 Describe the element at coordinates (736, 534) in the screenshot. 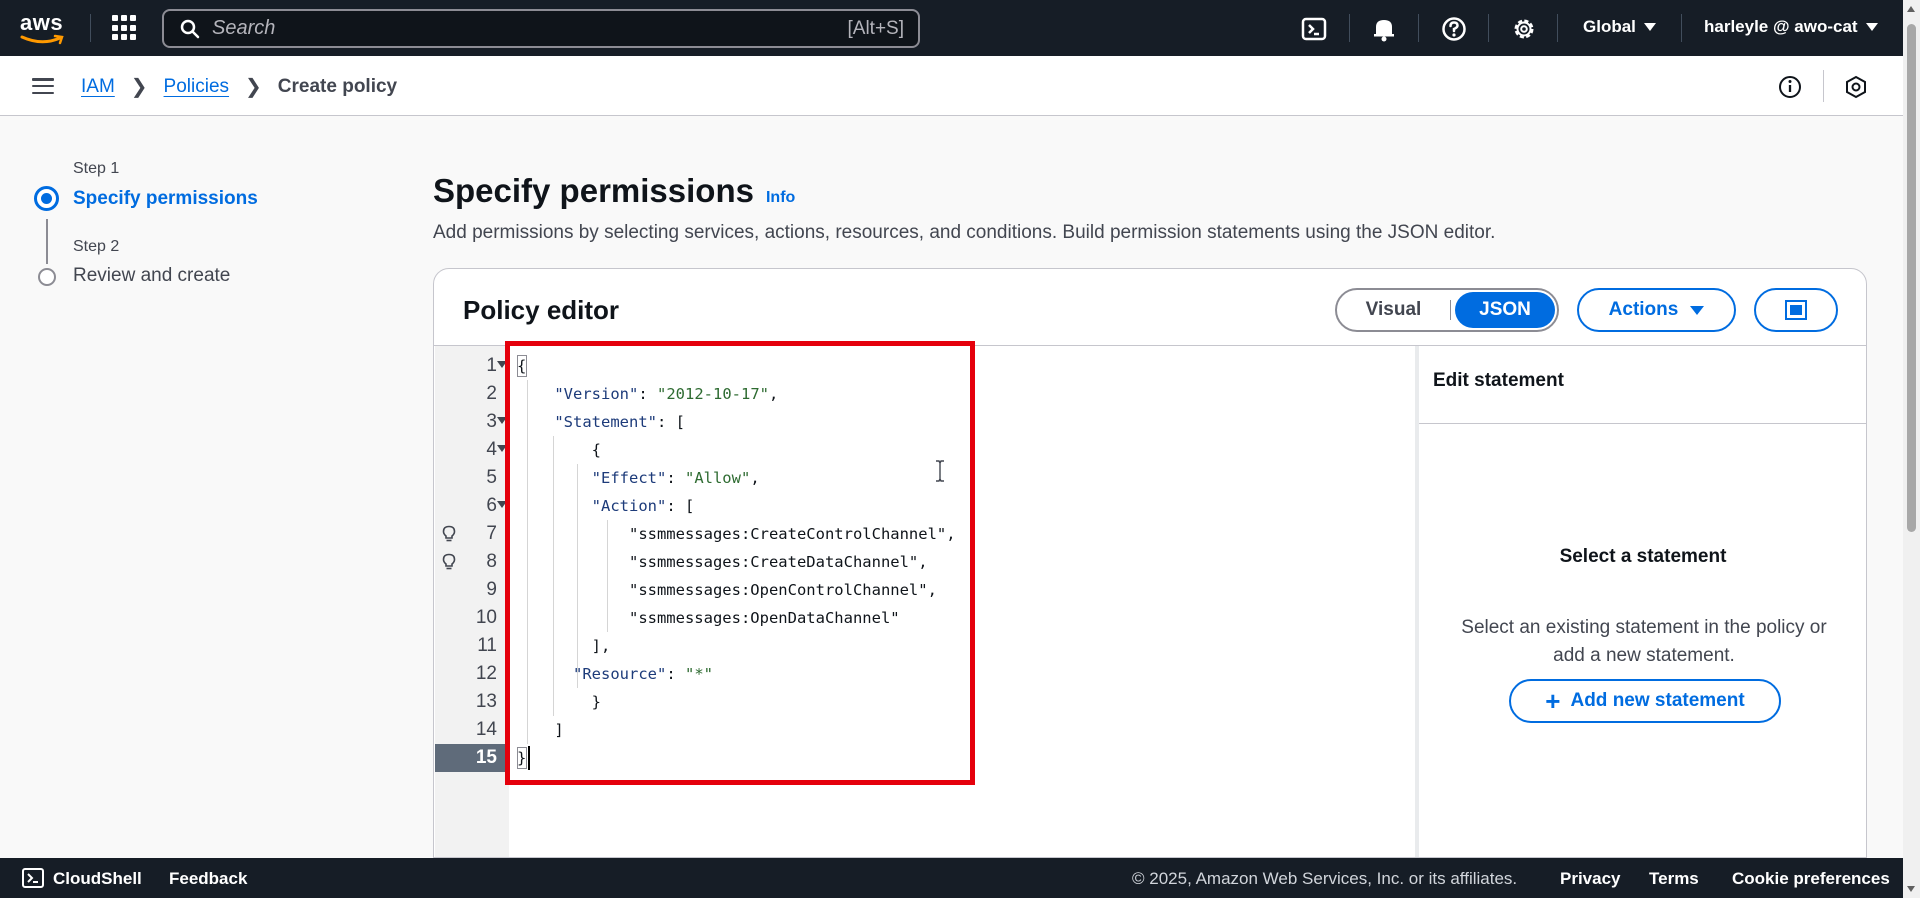

I see `code-text: "ssmmessages:CreateControlChannel",` at that location.